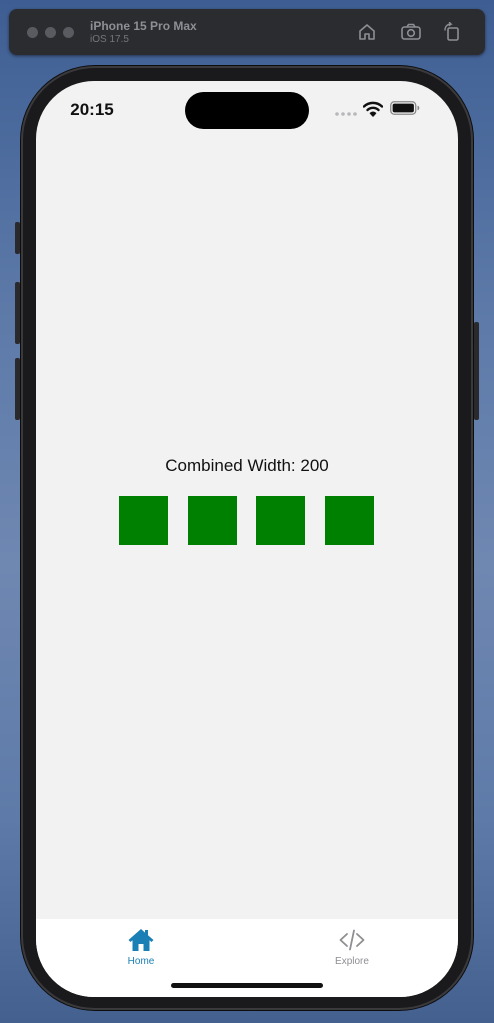  I want to click on rotate-icon, so click(452, 32).